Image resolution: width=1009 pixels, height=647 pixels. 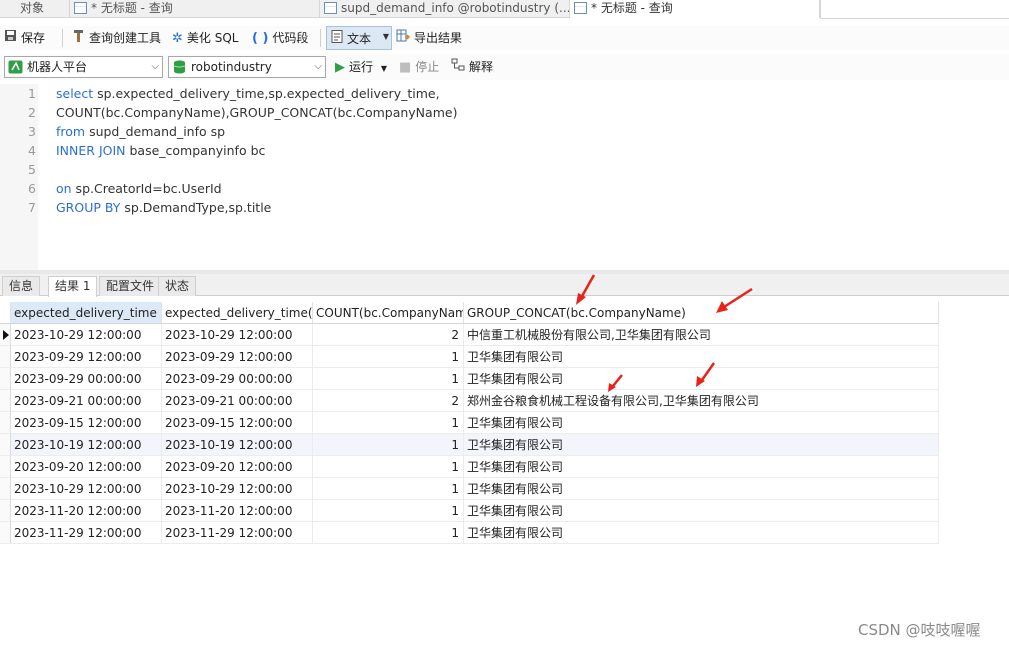 What do you see at coordinates (351, 39) in the screenshot?
I see `text-mode-content: 文本` at bounding box center [351, 39].